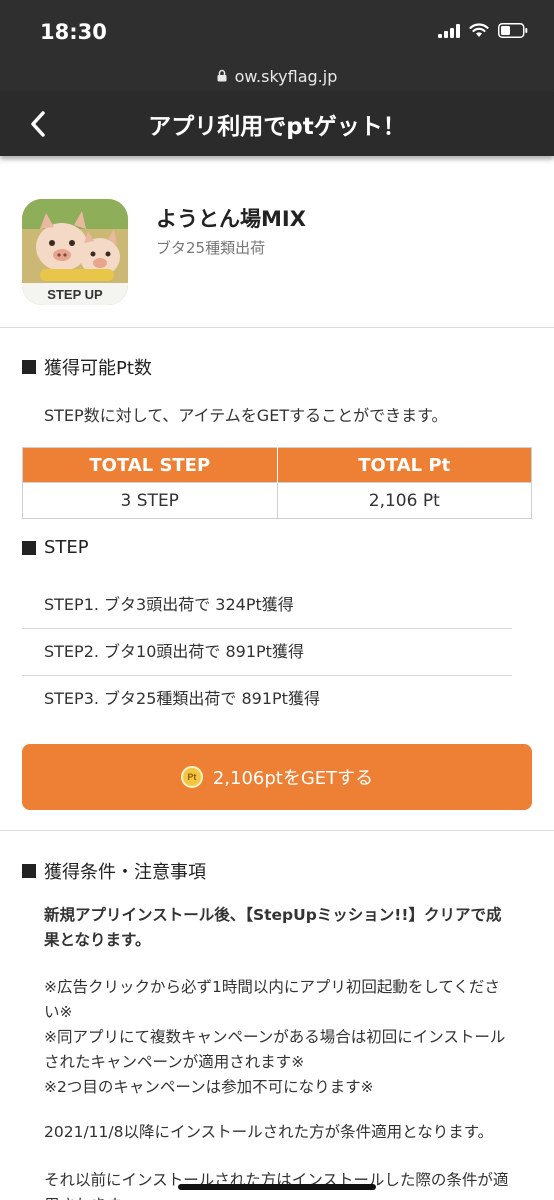 The height and width of the screenshot is (1200, 554). I want to click on url-bar: ow.skyflag.jp, so click(277, 76).